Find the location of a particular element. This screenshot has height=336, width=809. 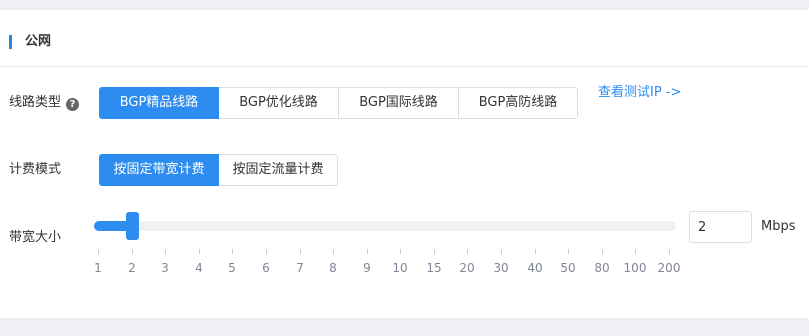

slider-tick-label: 6 is located at coordinates (266, 268).